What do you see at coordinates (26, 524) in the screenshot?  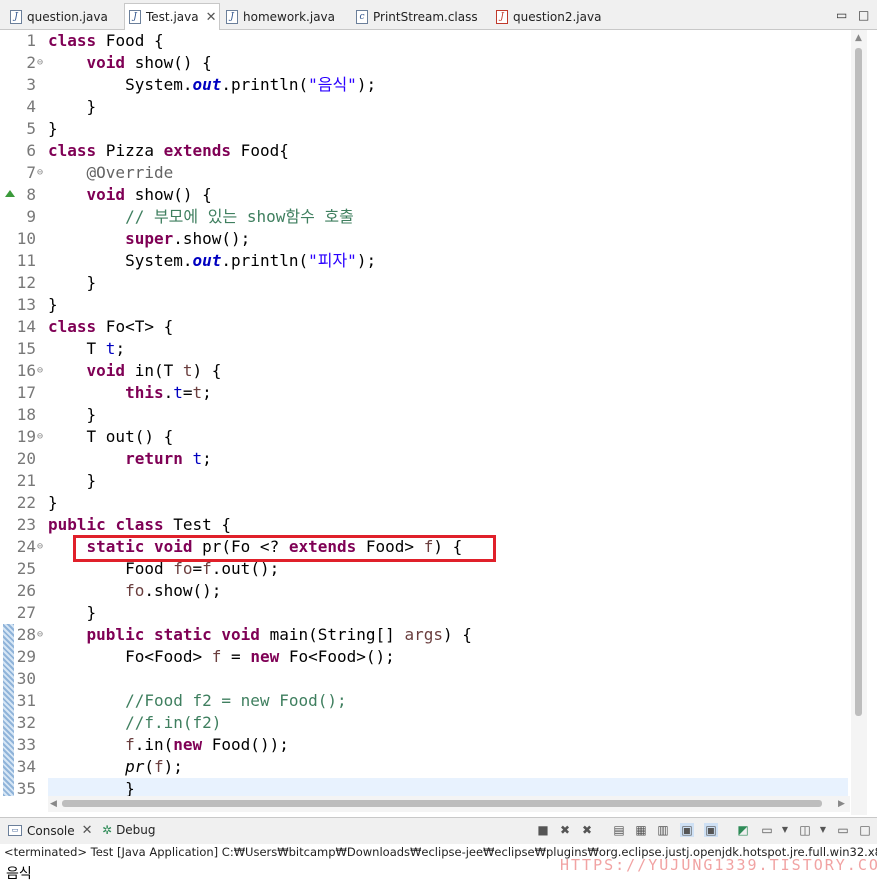 I see `line-number: 23` at bounding box center [26, 524].